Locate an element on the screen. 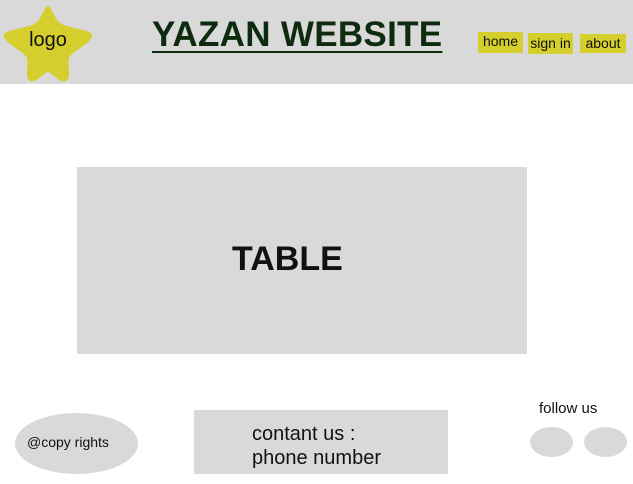  nav-about-button: about is located at coordinates (603, 43).